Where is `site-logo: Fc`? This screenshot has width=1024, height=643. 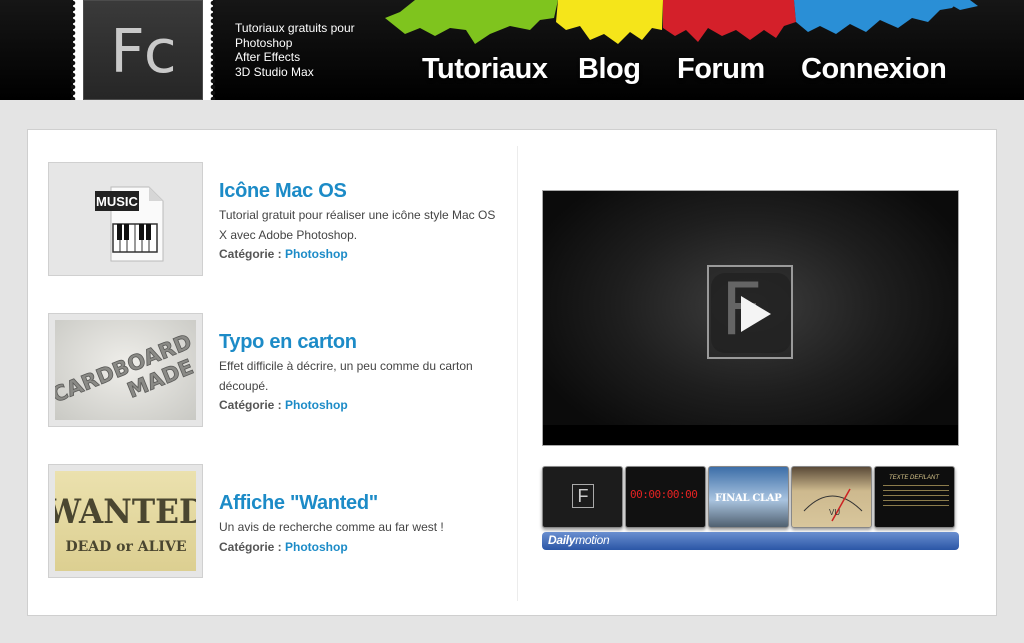 site-logo: Fc is located at coordinates (143, 50).